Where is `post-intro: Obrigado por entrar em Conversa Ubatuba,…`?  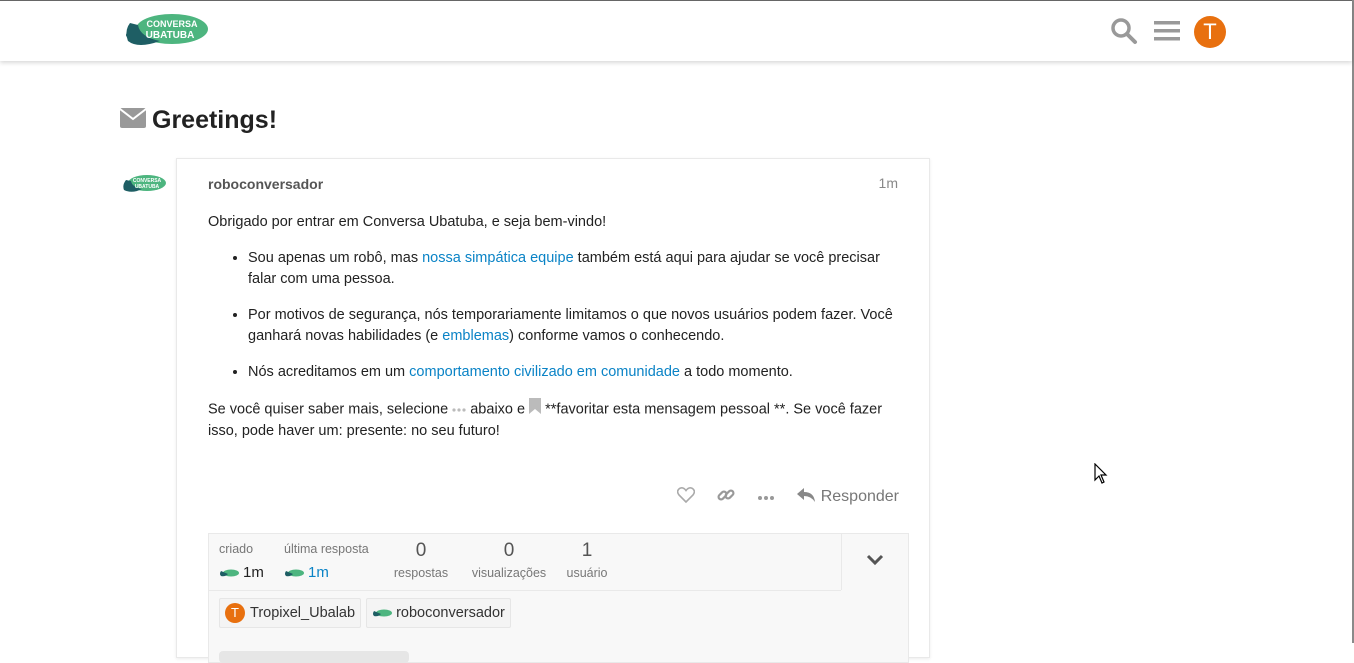
post-intro: Obrigado por entrar em Conversa Ubatuba,… is located at coordinates (407, 222).